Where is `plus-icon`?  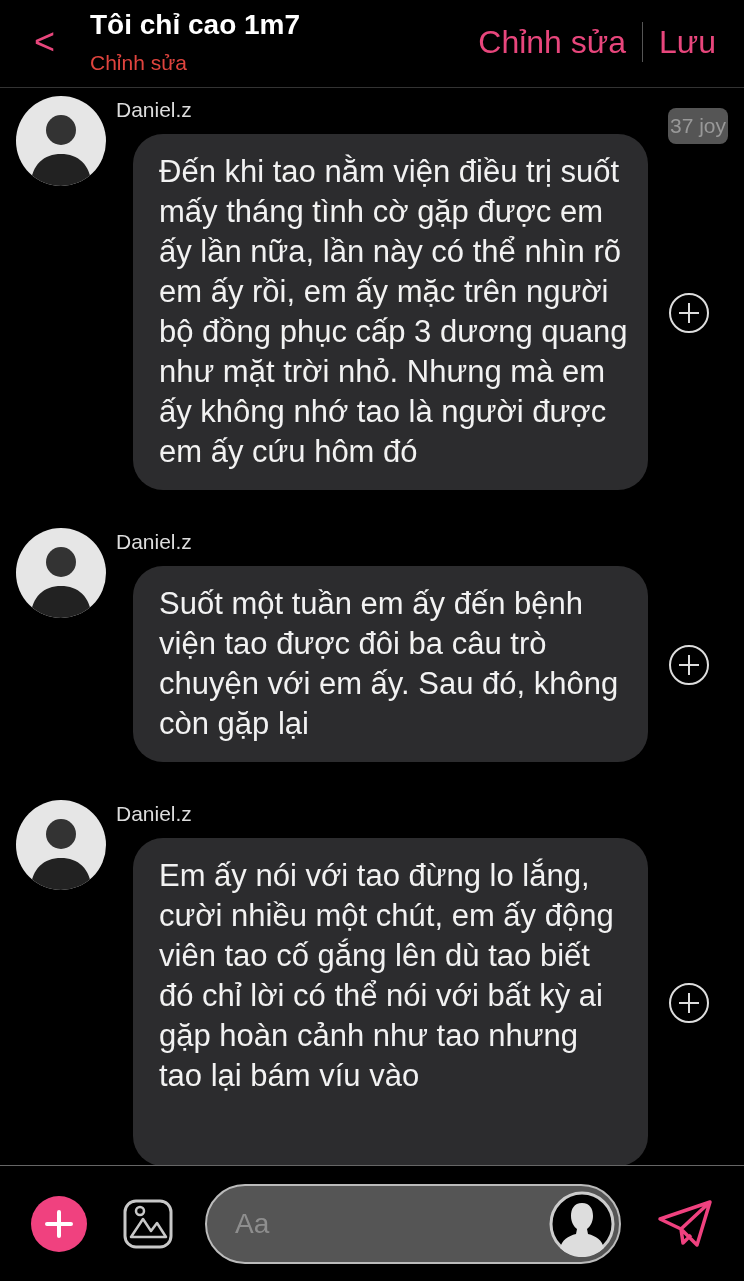
plus-icon is located at coordinates (59, 1223).